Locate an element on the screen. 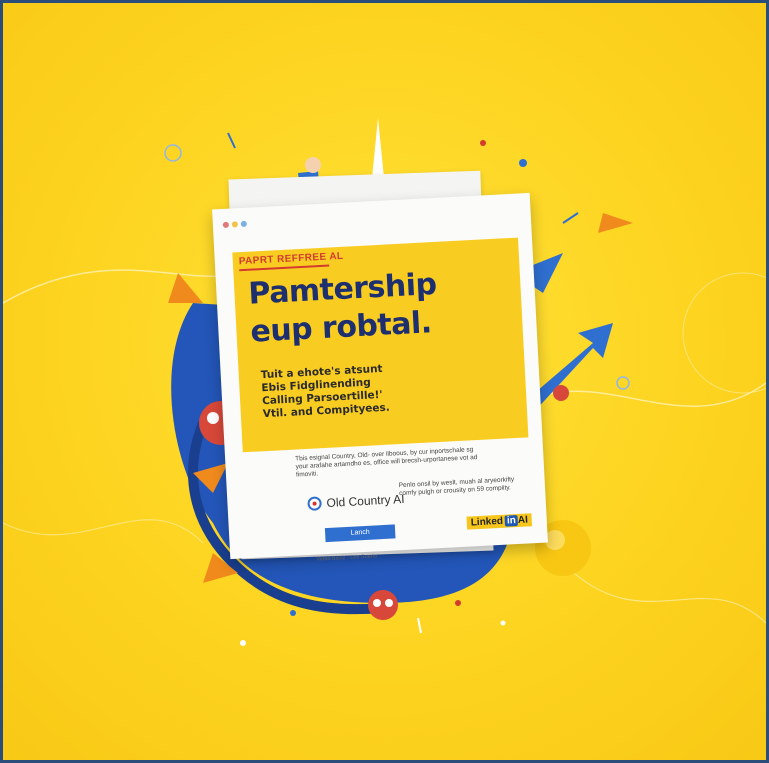 This screenshot has width=769, height=763. linkedin-label: Linked is located at coordinates (487, 522).